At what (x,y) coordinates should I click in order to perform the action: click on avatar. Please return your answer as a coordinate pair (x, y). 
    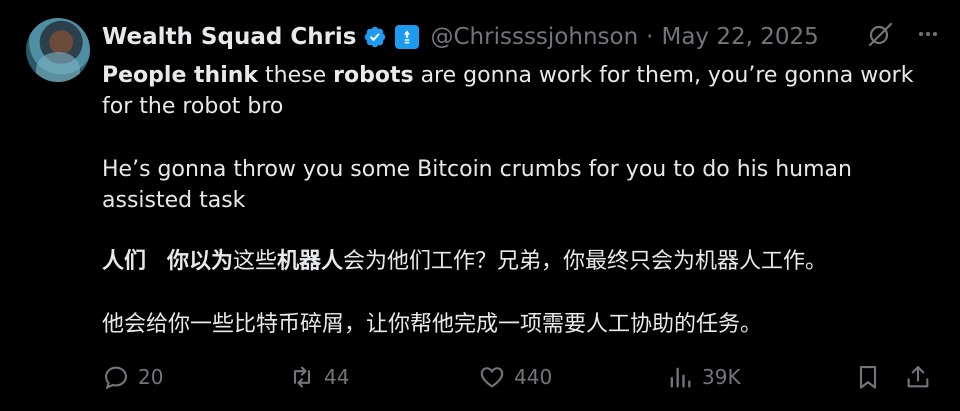
    Looking at the image, I should click on (58, 50).